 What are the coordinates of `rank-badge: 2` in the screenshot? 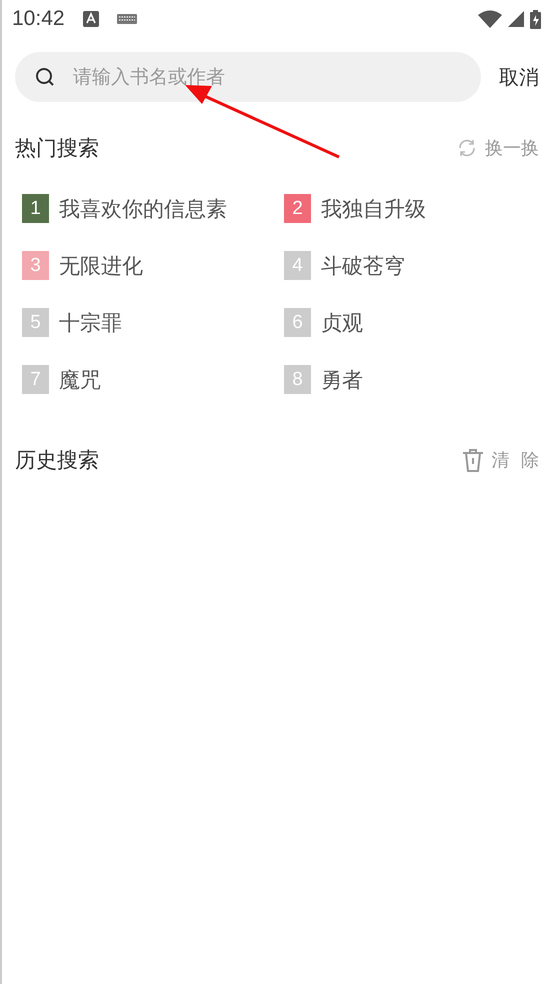 It's located at (297, 208).